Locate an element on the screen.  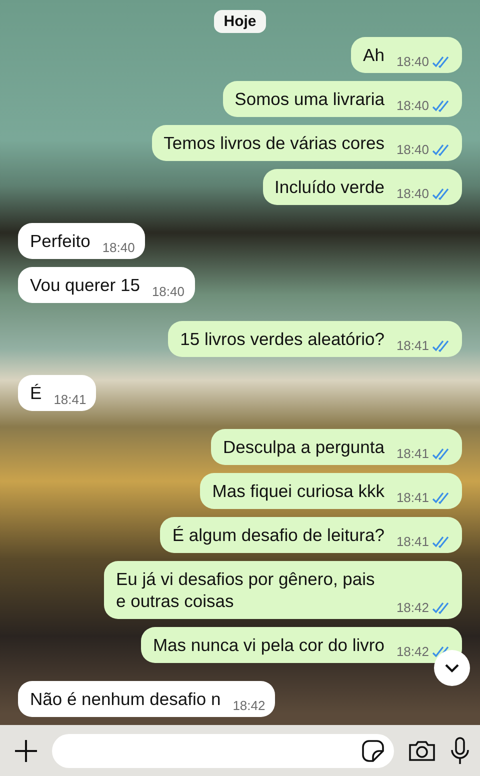
chevron-down-icon is located at coordinates (452, 668).